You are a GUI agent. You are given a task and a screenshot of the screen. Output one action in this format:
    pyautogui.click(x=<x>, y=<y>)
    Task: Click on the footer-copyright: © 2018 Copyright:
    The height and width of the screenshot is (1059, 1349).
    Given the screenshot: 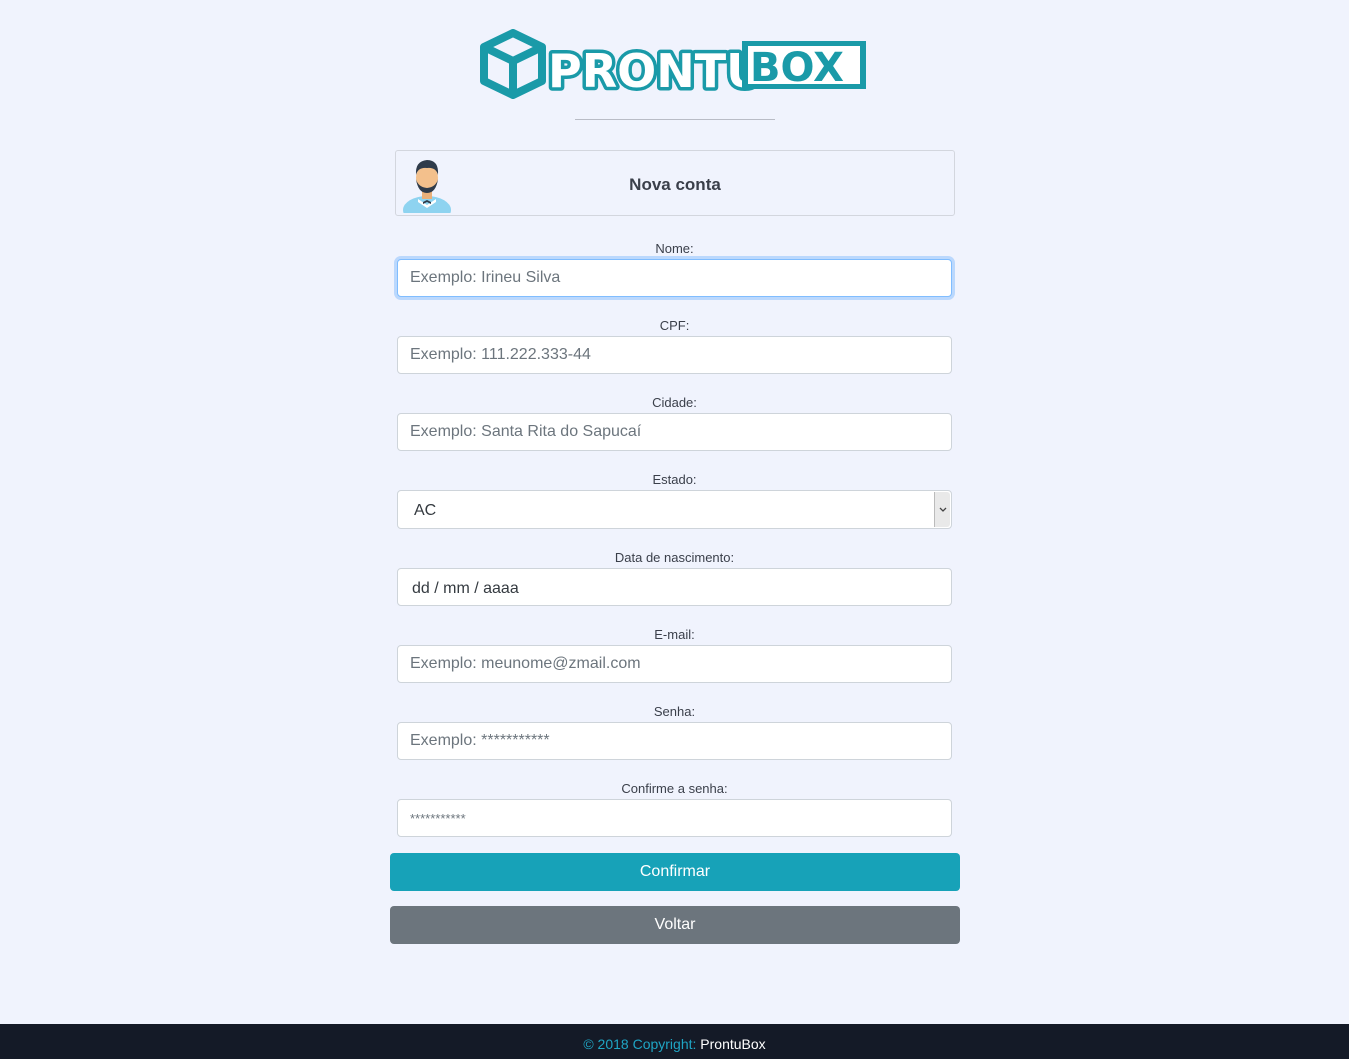 What is the action you would take?
    pyautogui.click(x=640, y=1044)
    